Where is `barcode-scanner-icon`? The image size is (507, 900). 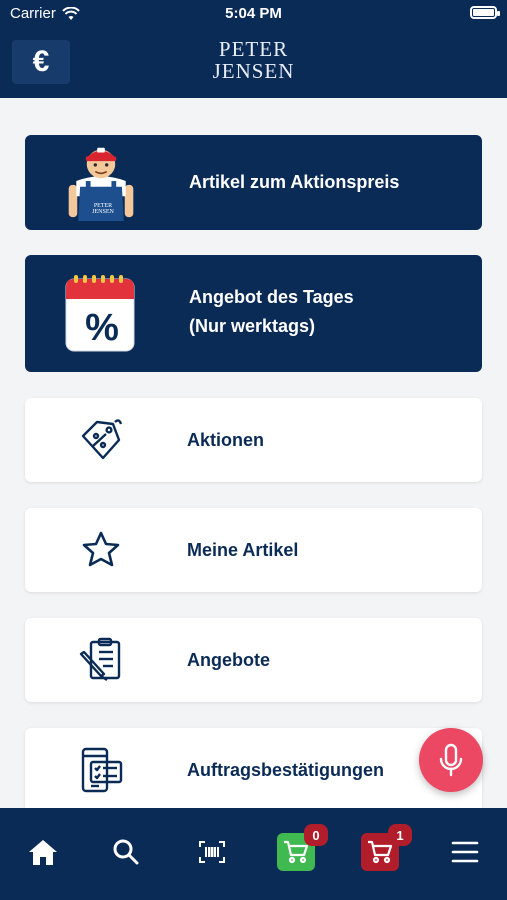 barcode-scanner-icon is located at coordinates (212, 852).